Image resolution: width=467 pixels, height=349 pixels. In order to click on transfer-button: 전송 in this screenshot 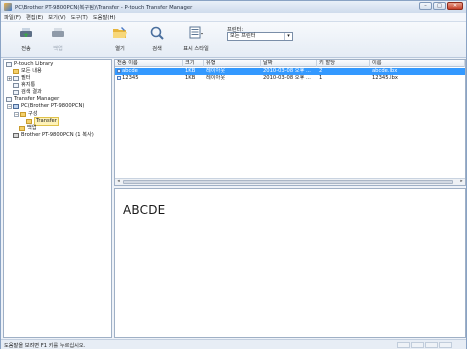, I will do `click(26, 40)`.